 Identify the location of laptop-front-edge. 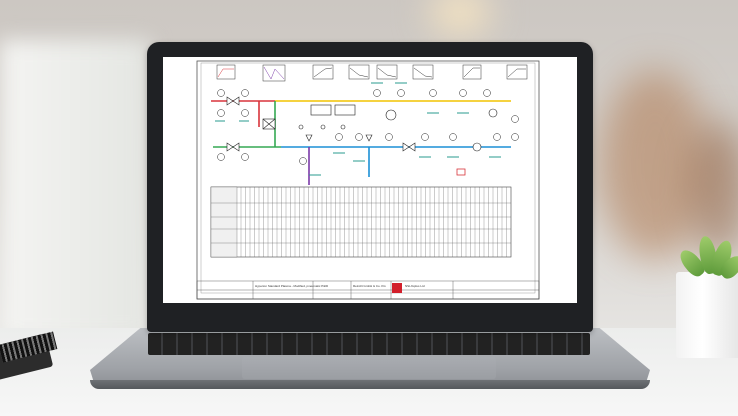
(370, 384).